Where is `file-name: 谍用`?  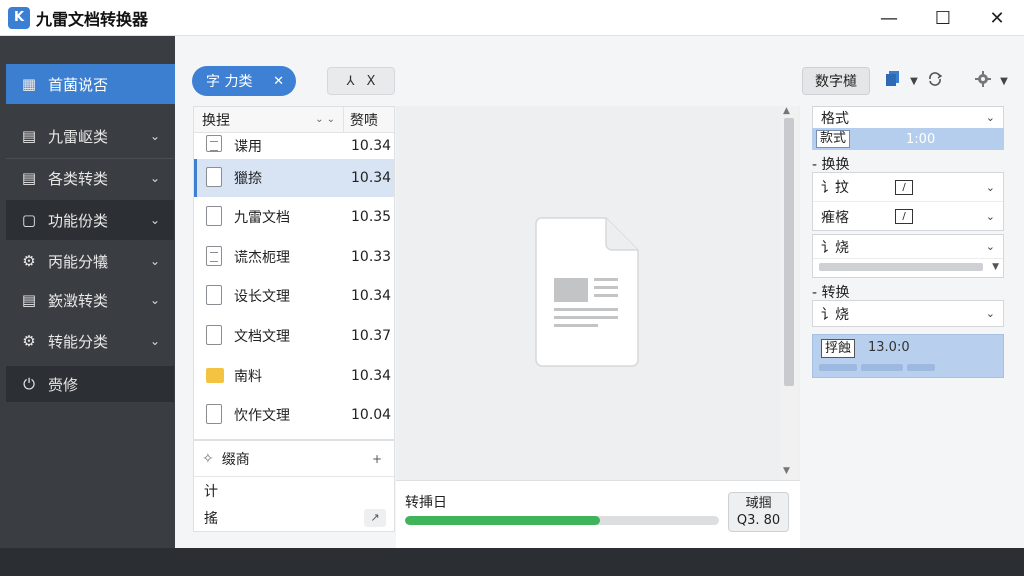
file-name: 谍用 is located at coordinates (248, 147).